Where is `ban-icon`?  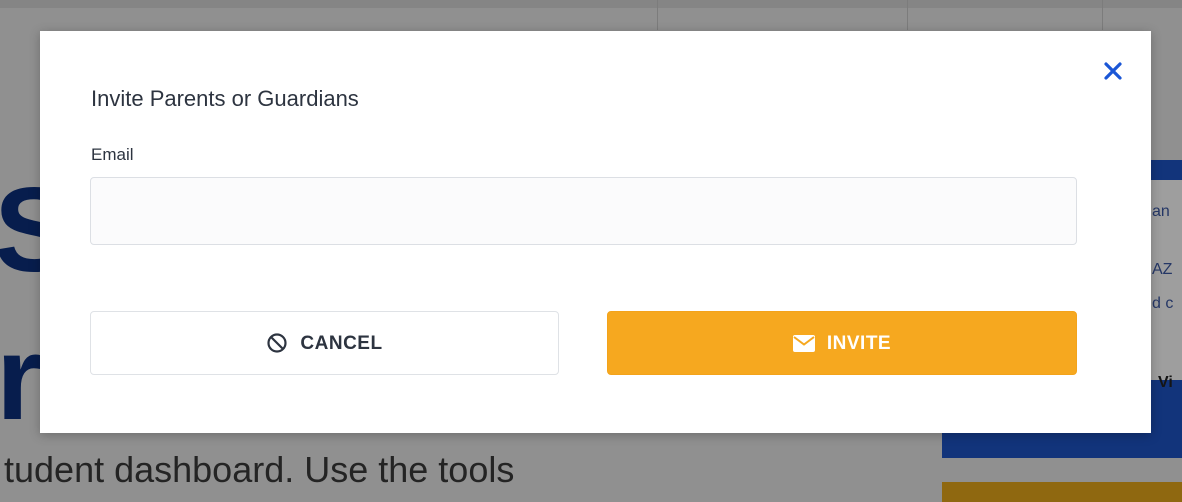
ban-icon is located at coordinates (277, 343).